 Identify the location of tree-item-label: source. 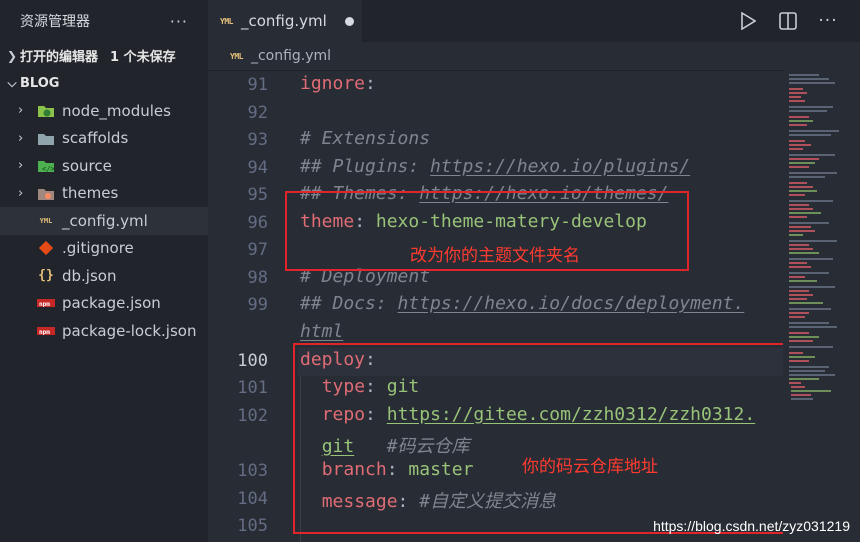
(87, 165).